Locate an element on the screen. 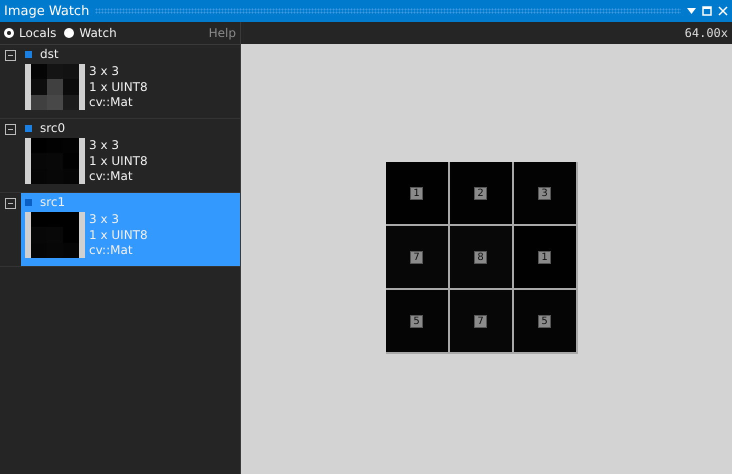 Image resolution: width=732 pixels, height=474 pixels. item-name: src0 is located at coordinates (53, 128).